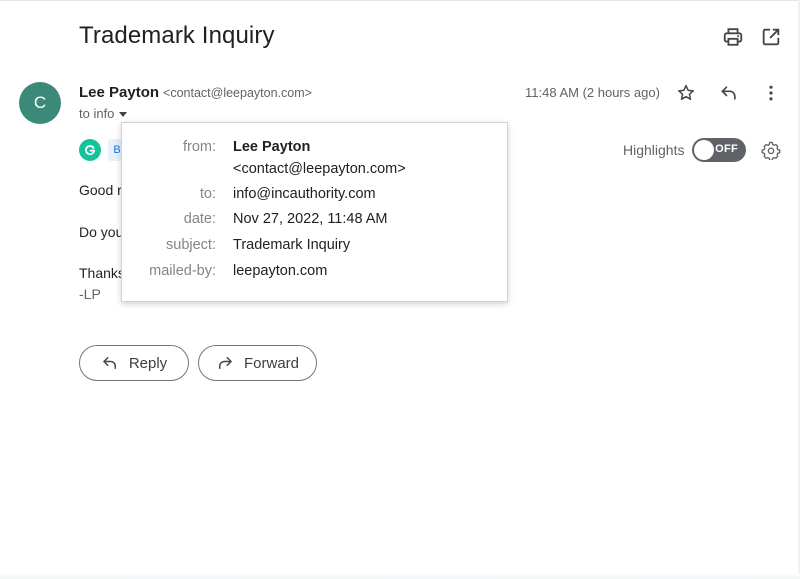  I want to click on popup-mailed-by-value: leepayton.com, so click(280, 271).